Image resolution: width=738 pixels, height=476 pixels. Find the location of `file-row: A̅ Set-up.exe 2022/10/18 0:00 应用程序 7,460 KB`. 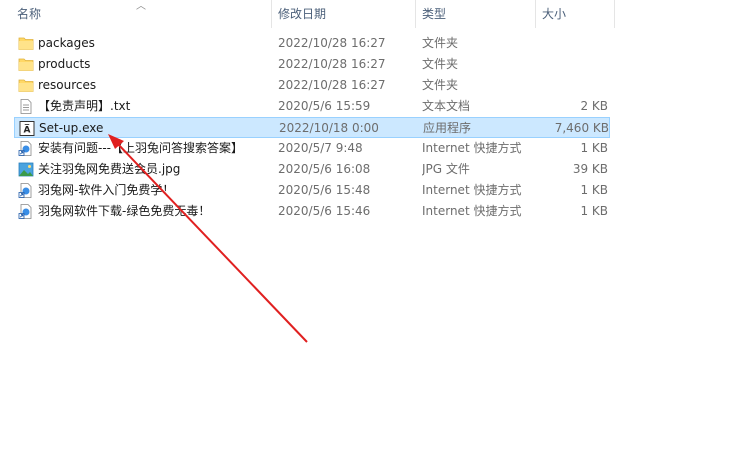

file-row: A̅ Set-up.exe 2022/10/18 0:00 应用程序 7,460 KB is located at coordinates (312, 127).